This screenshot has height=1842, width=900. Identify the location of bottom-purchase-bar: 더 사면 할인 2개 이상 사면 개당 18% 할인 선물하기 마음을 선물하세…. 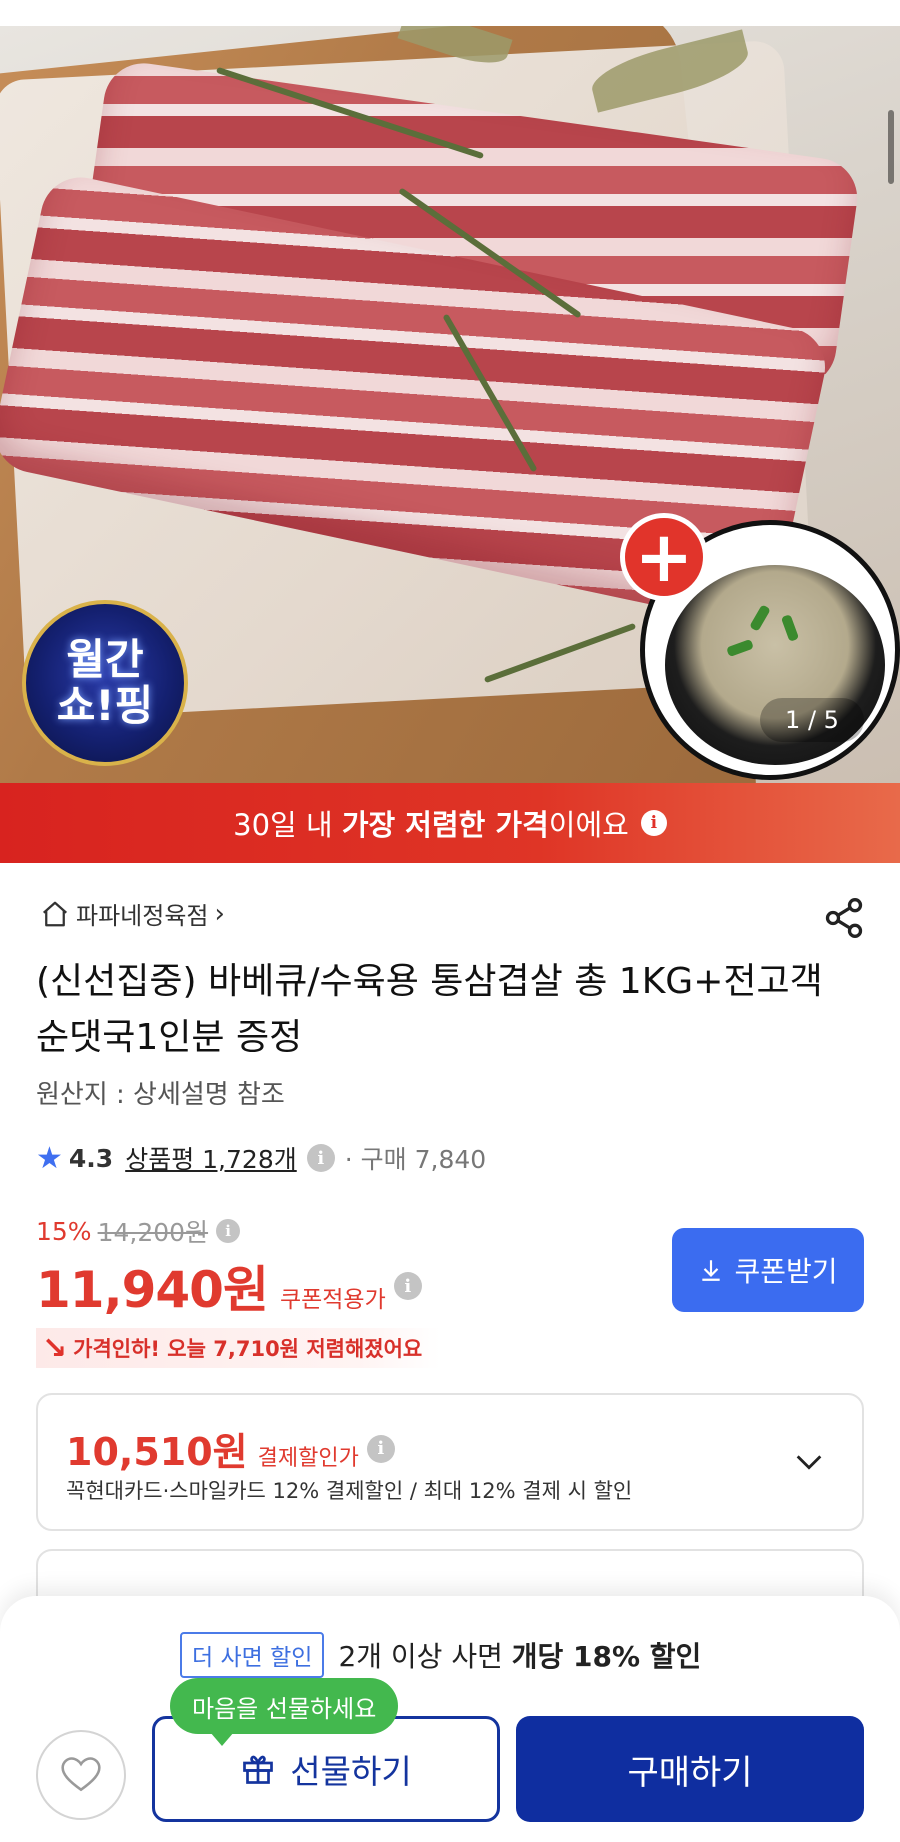
(450, 1719).